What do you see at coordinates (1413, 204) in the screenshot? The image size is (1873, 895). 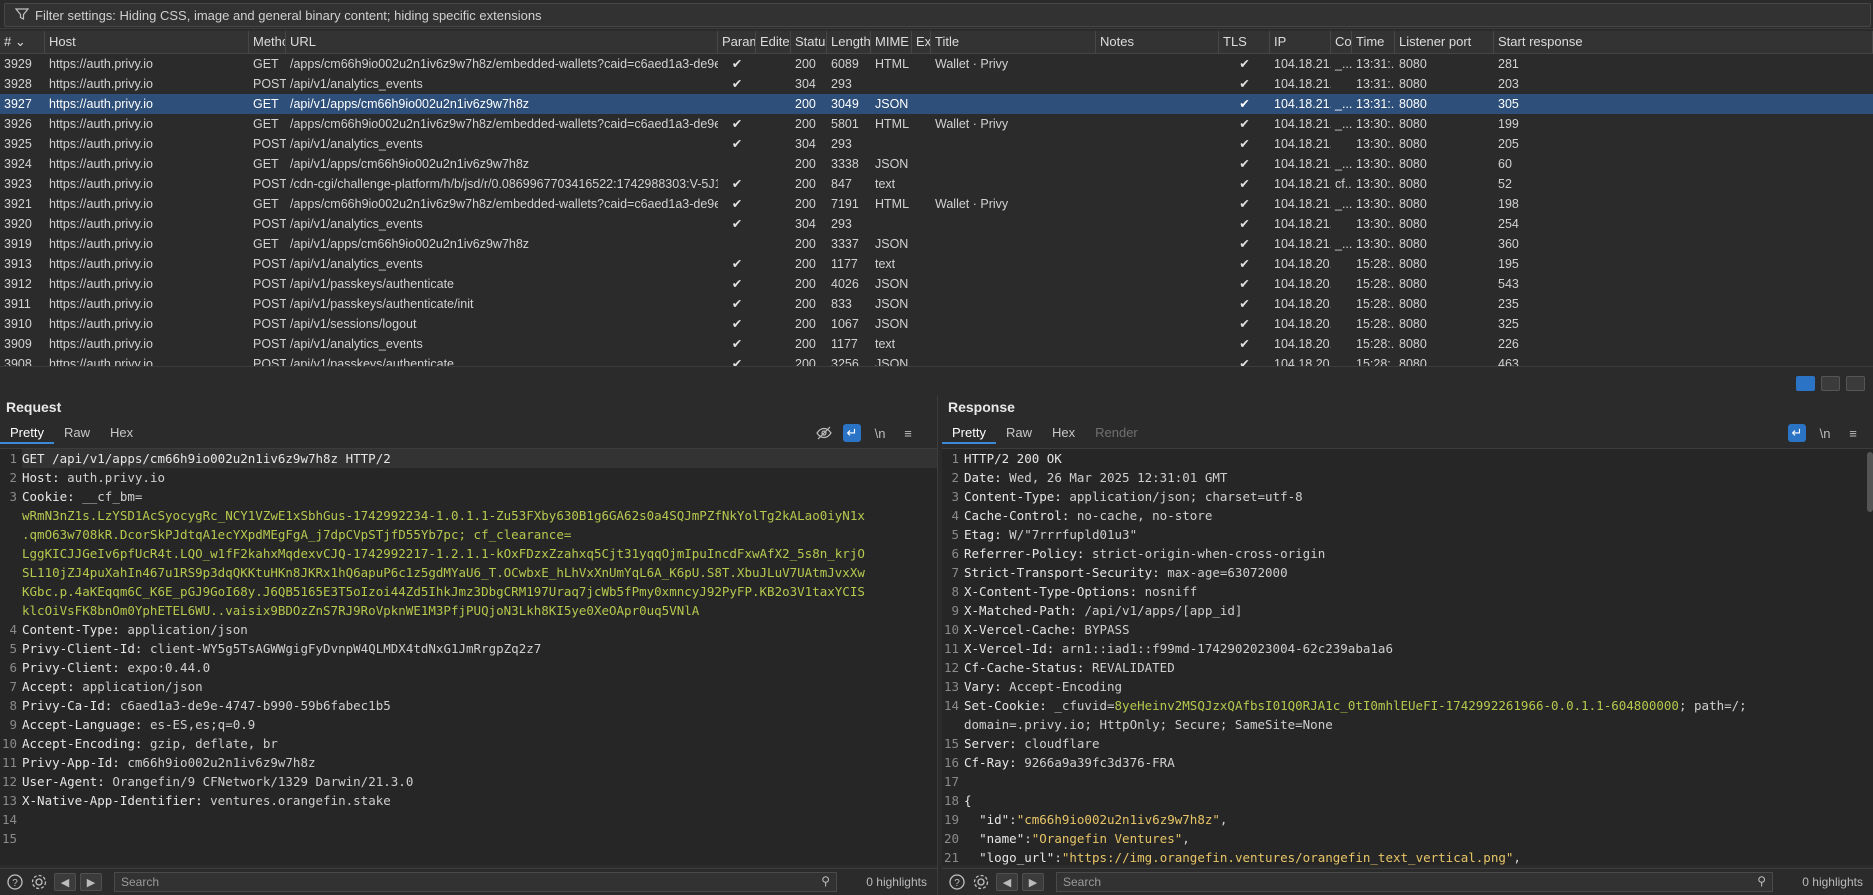 I see `cell-port: 8080` at bounding box center [1413, 204].